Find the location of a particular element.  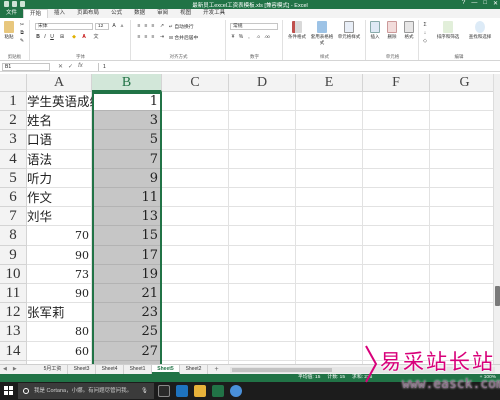

column-header-d: D is located at coordinates (262, 83).